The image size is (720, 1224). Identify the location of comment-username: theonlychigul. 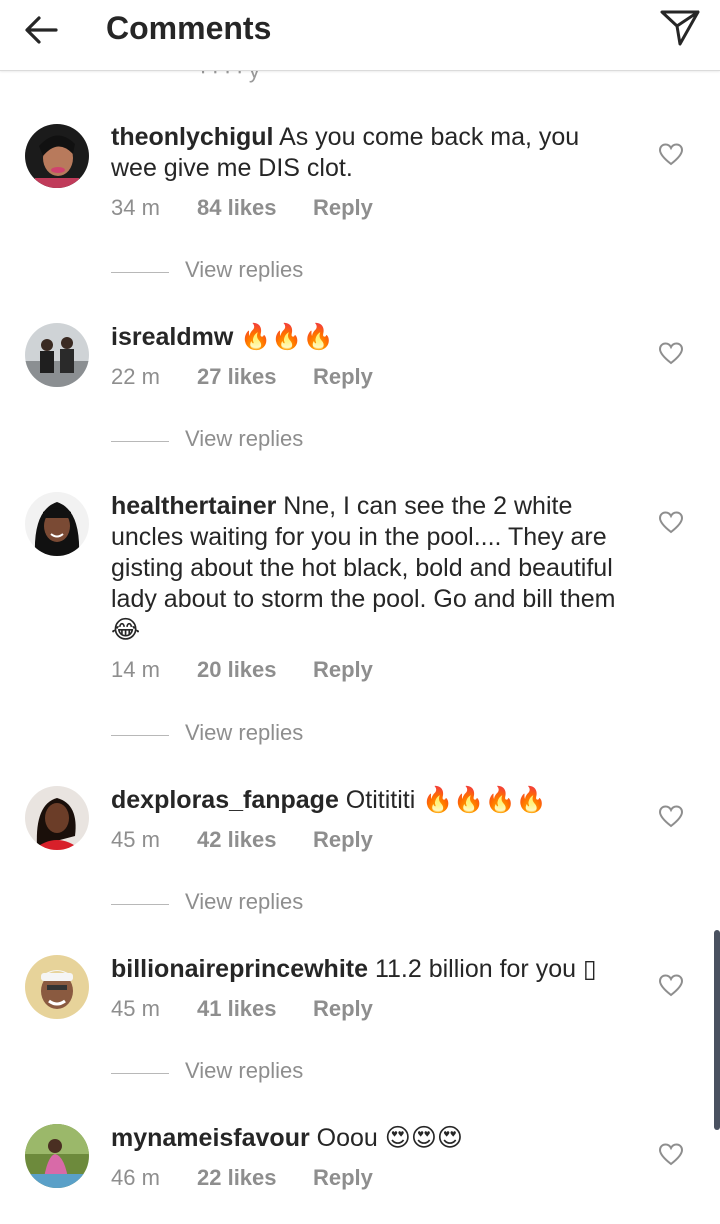
(192, 137).